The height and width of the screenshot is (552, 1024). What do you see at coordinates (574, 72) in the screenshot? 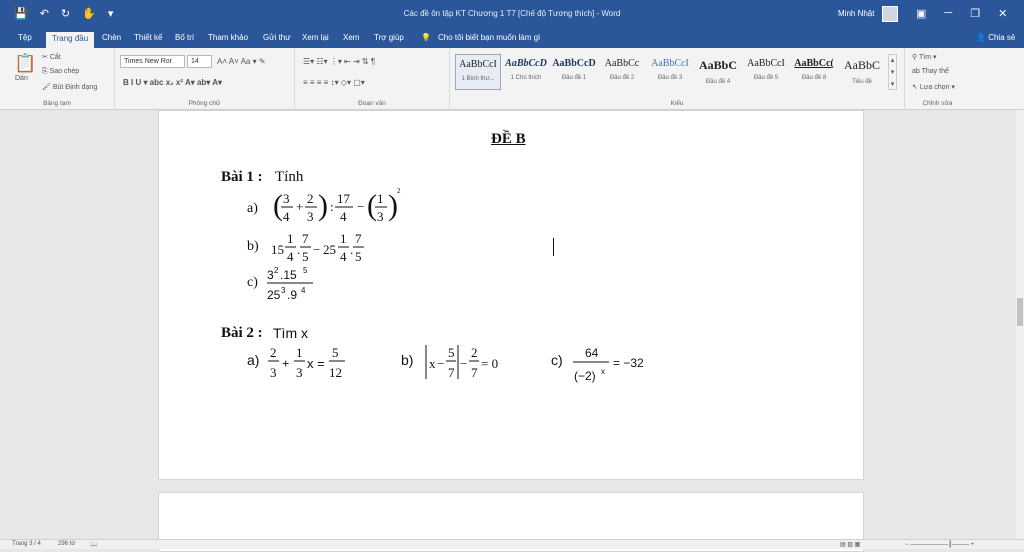
I see `style-heading1: AaBbCcD Đầu đề 1` at bounding box center [574, 72].